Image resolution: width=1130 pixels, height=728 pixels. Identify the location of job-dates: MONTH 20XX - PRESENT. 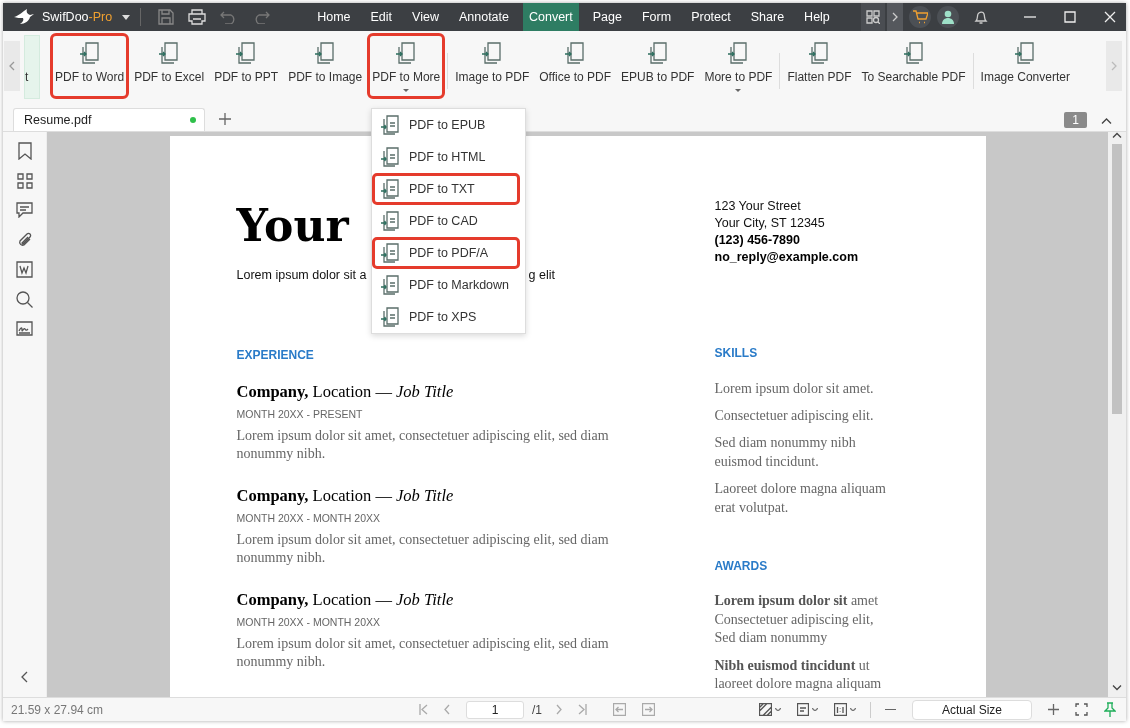
(299, 414).